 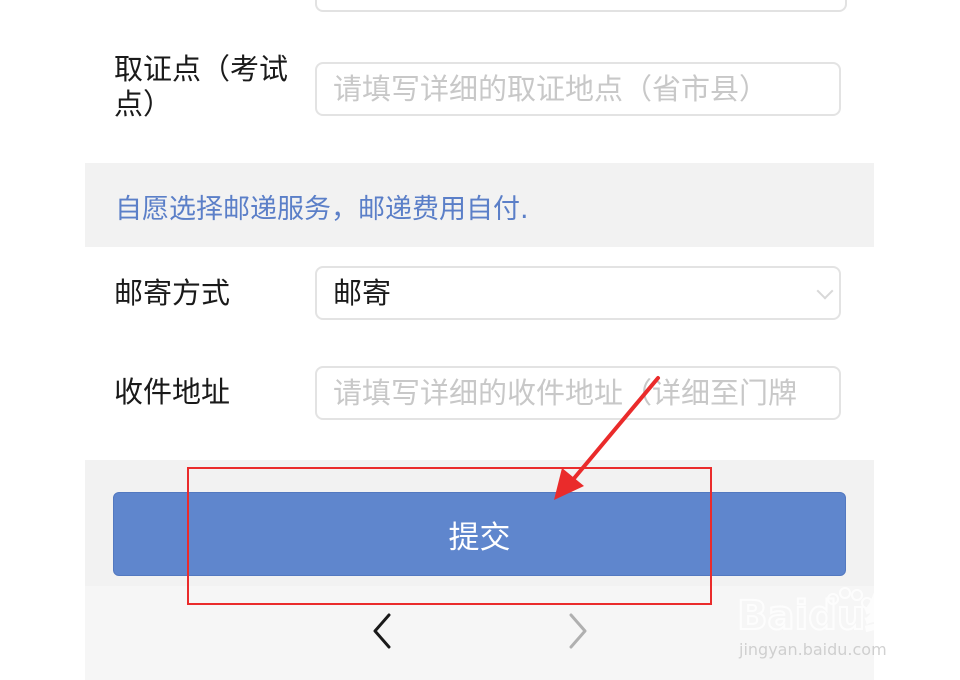 What do you see at coordinates (362, 293) in the screenshot?
I see `delivery-method-value: 邮寄` at bounding box center [362, 293].